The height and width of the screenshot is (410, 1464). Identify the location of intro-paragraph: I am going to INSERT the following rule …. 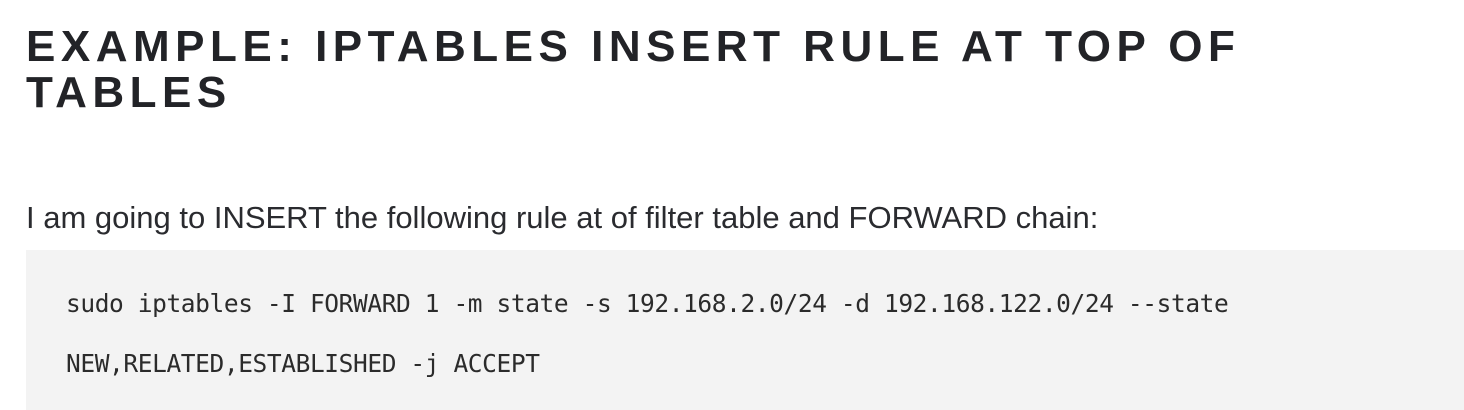
(562, 217).